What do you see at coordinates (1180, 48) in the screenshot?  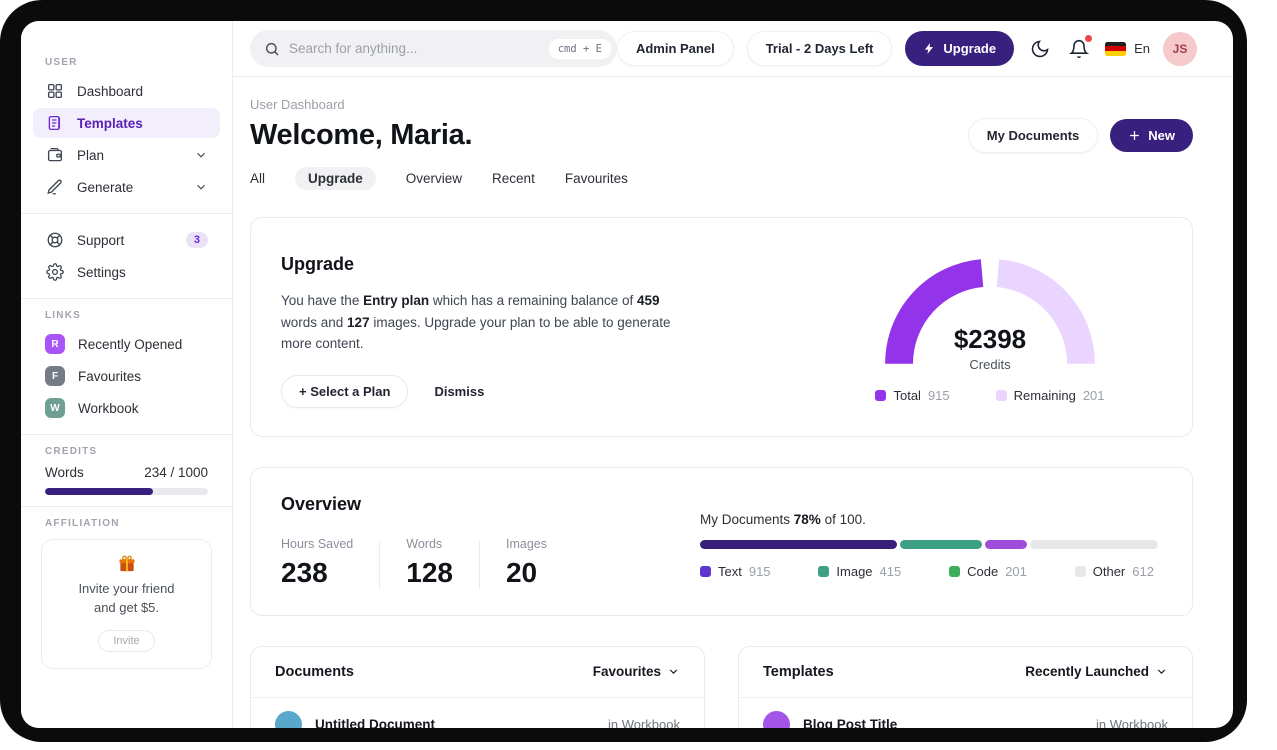 I see `user-avatar: JS` at bounding box center [1180, 48].